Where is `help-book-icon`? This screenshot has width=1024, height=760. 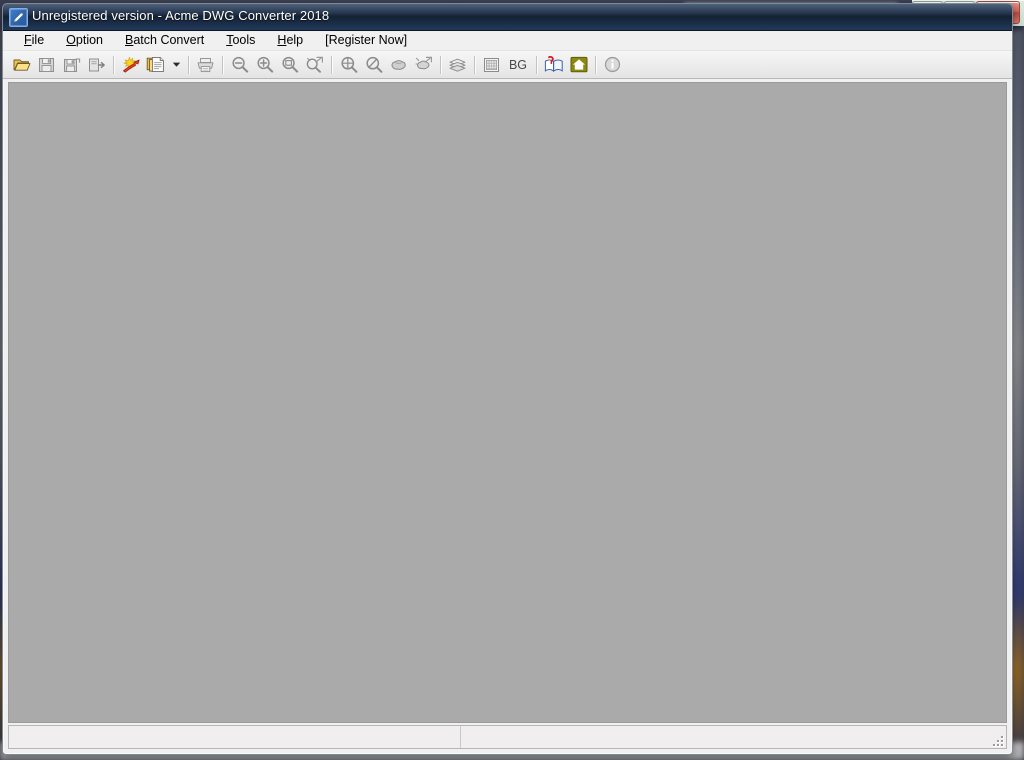
help-book-icon is located at coordinates (553, 64).